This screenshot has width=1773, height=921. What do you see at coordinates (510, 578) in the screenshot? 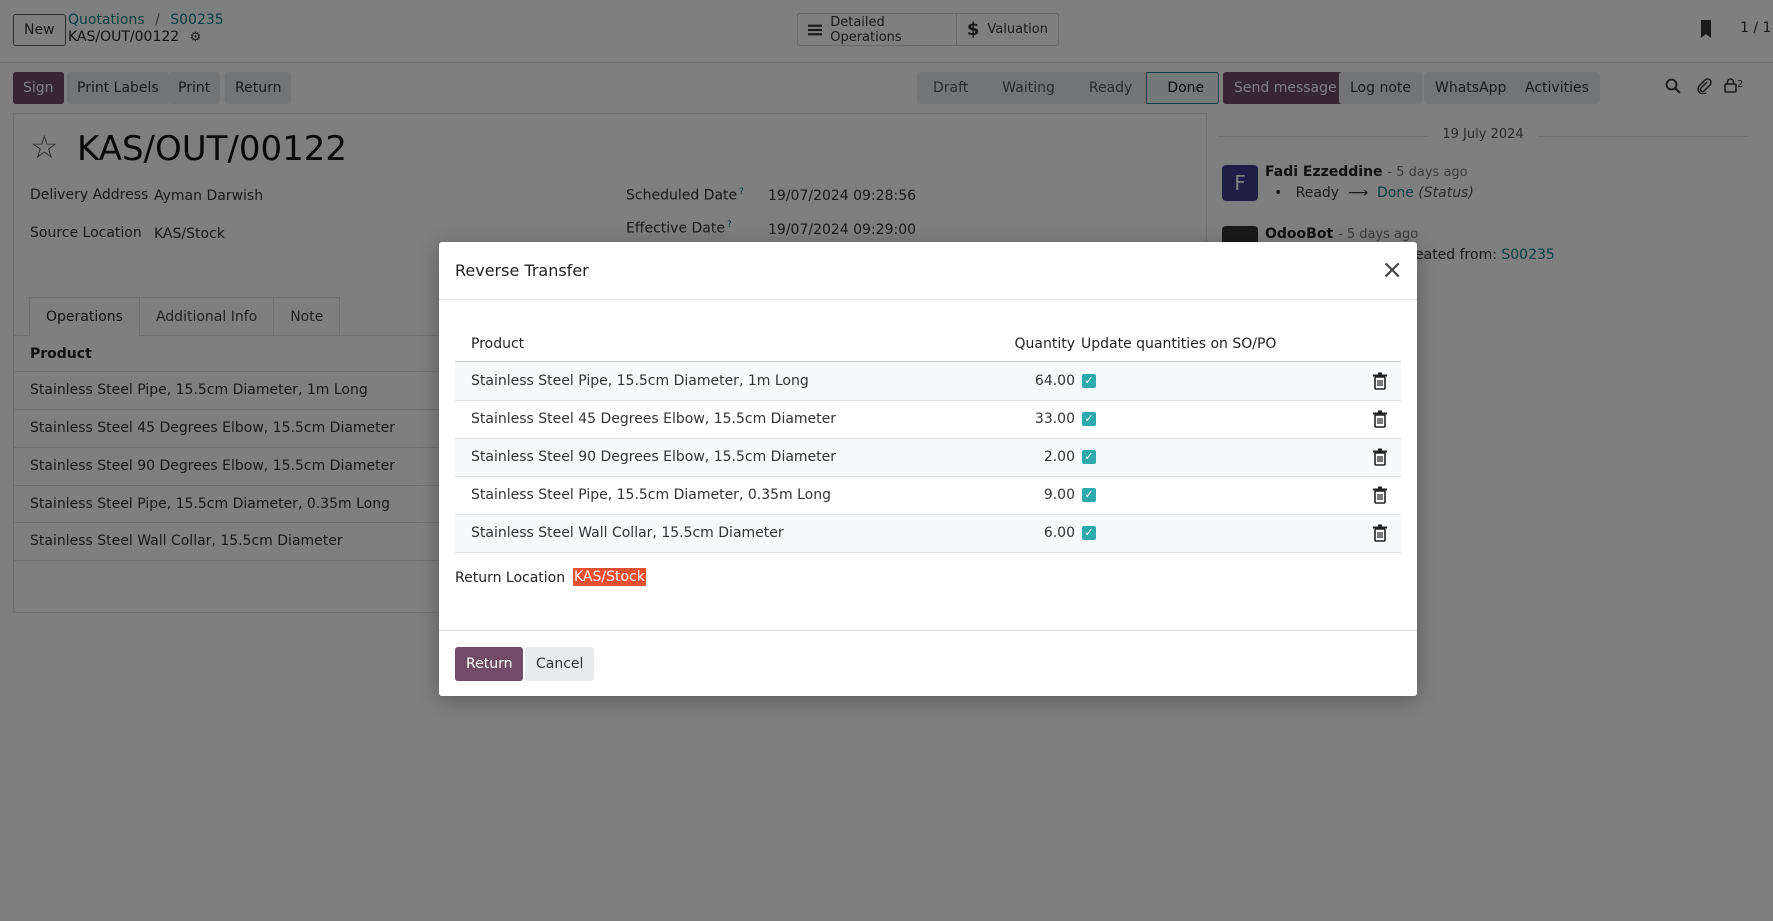
I see `return-location-label: Return Location` at bounding box center [510, 578].